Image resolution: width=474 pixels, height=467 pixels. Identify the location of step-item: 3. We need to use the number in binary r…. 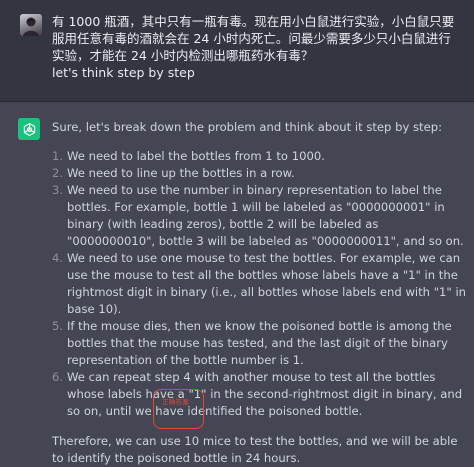
(260, 216).